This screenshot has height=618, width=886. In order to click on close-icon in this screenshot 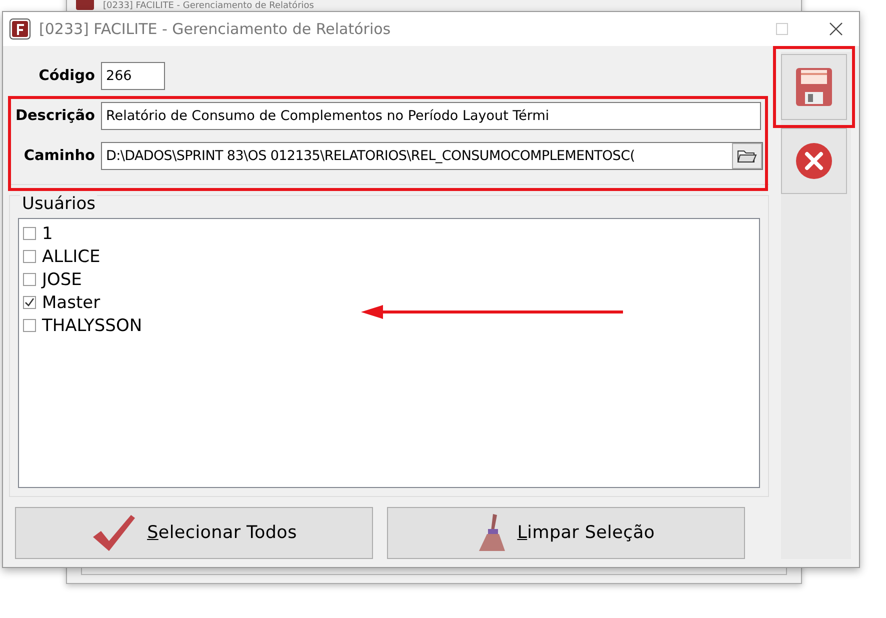, I will do `click(814, 161)`.